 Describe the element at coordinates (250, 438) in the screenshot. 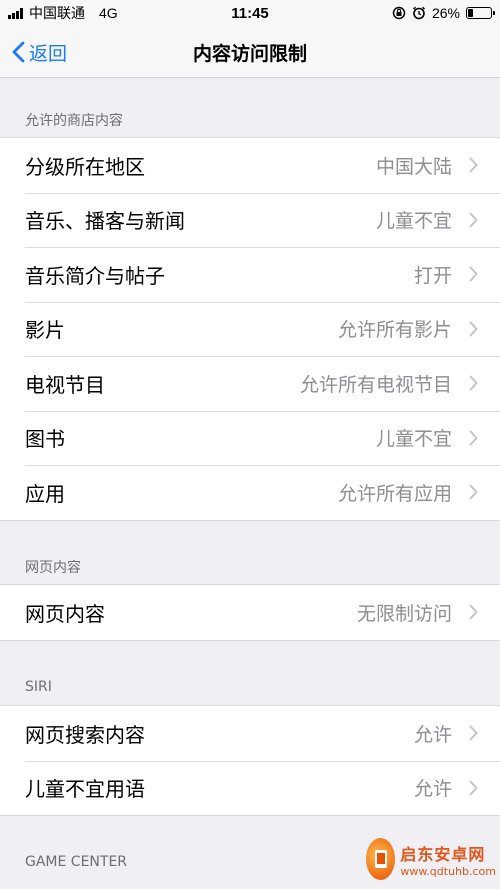

I see `row-books: 图书 儿童不宜` at that location.